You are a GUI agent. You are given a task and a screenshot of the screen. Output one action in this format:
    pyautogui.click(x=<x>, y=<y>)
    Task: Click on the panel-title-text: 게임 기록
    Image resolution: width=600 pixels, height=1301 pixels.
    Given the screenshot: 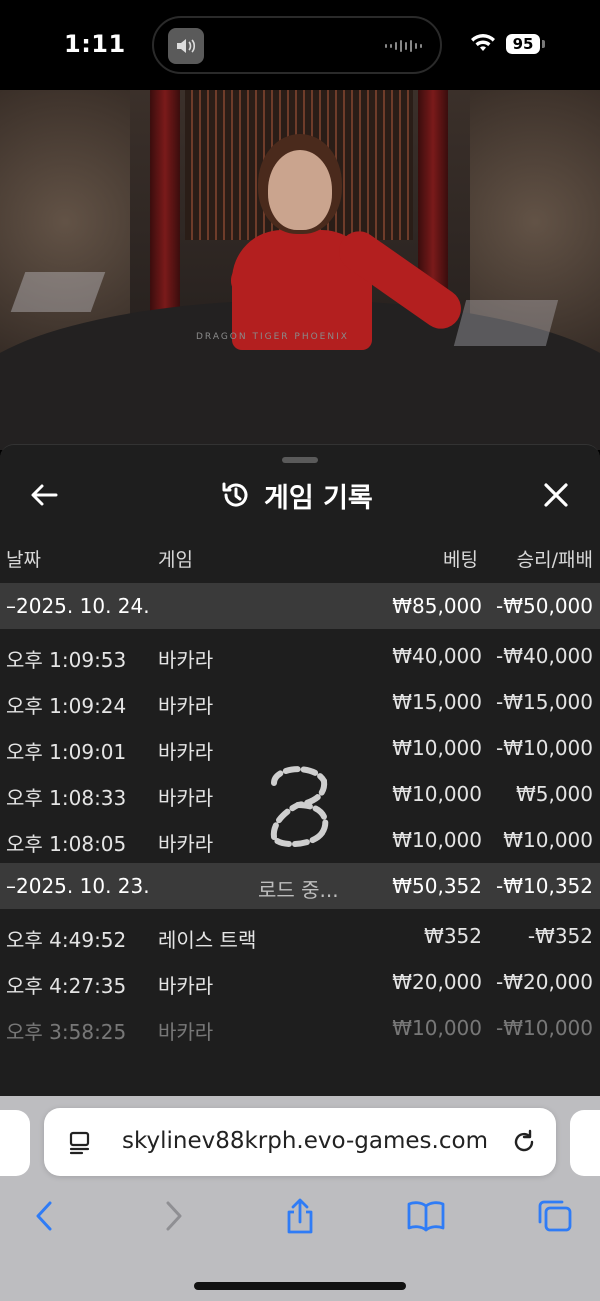 What is the action you would take?
    pyautogui.click(x=318, y=498)
    